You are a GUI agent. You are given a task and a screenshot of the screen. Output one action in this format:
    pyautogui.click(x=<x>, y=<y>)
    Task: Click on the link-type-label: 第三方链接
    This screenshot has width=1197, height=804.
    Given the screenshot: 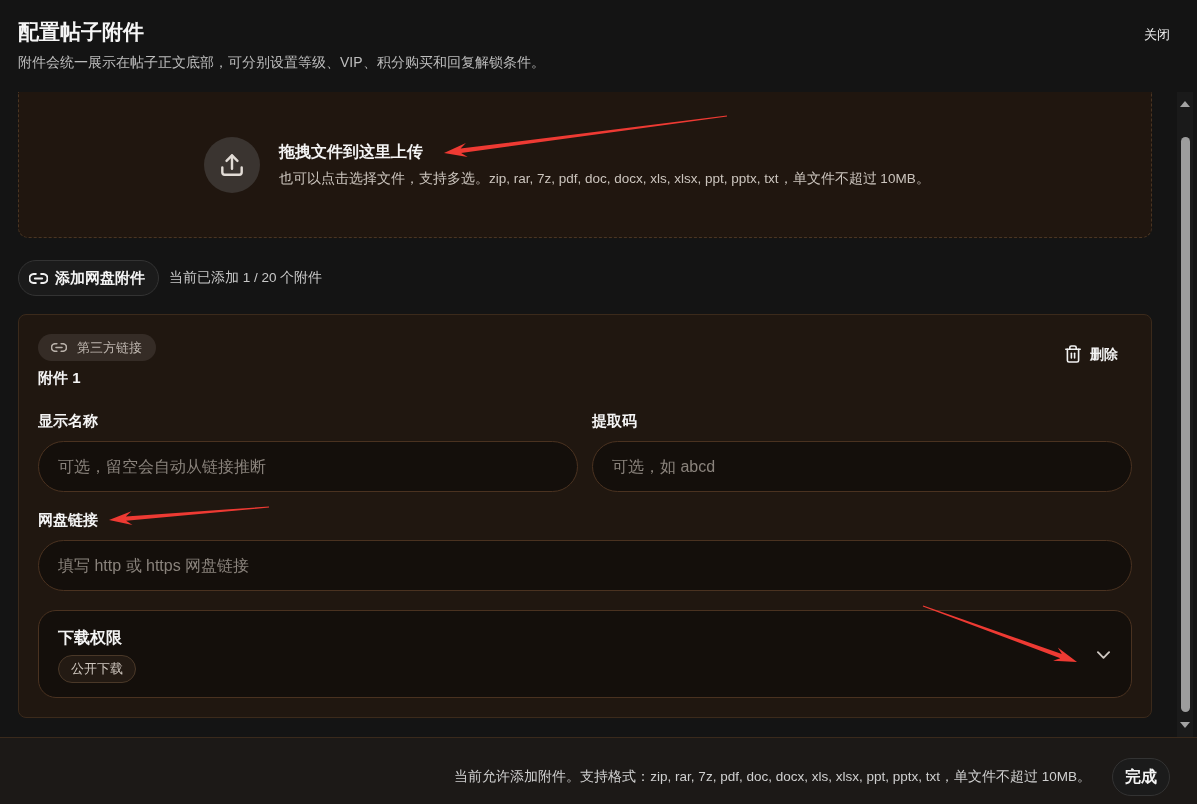 What is the action you would take?
    pyautogui.click(x=109, y=347)
    